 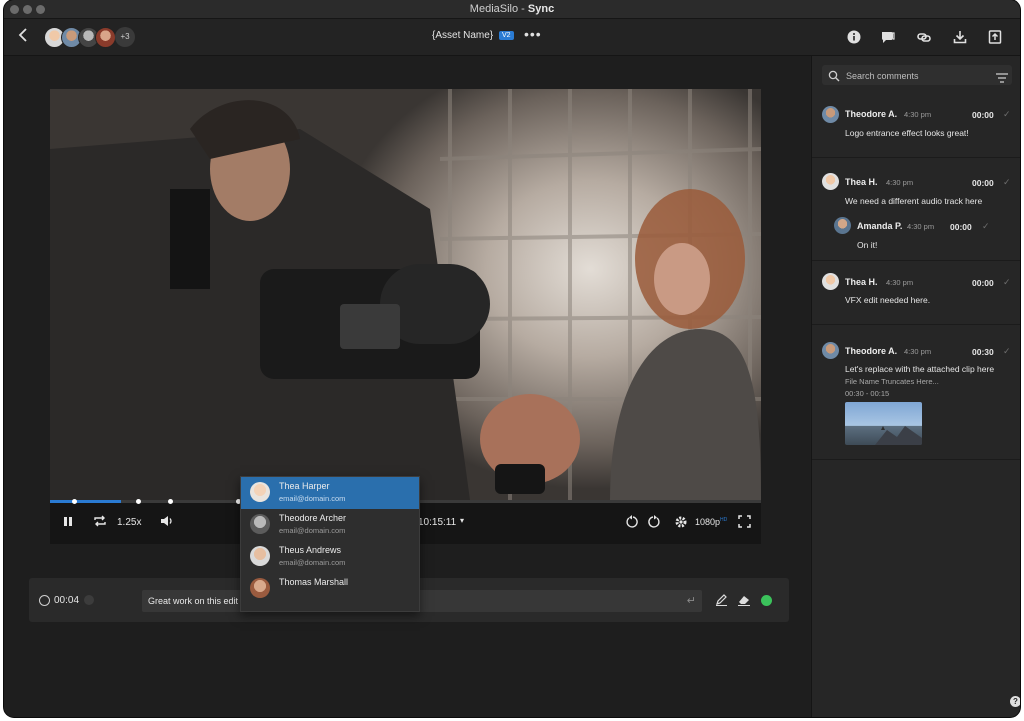 What do you see at coordinates (462, 35) in the screenshot?
I see `asset-name-title: {Asset Name}` at bounding box center [462, 35].